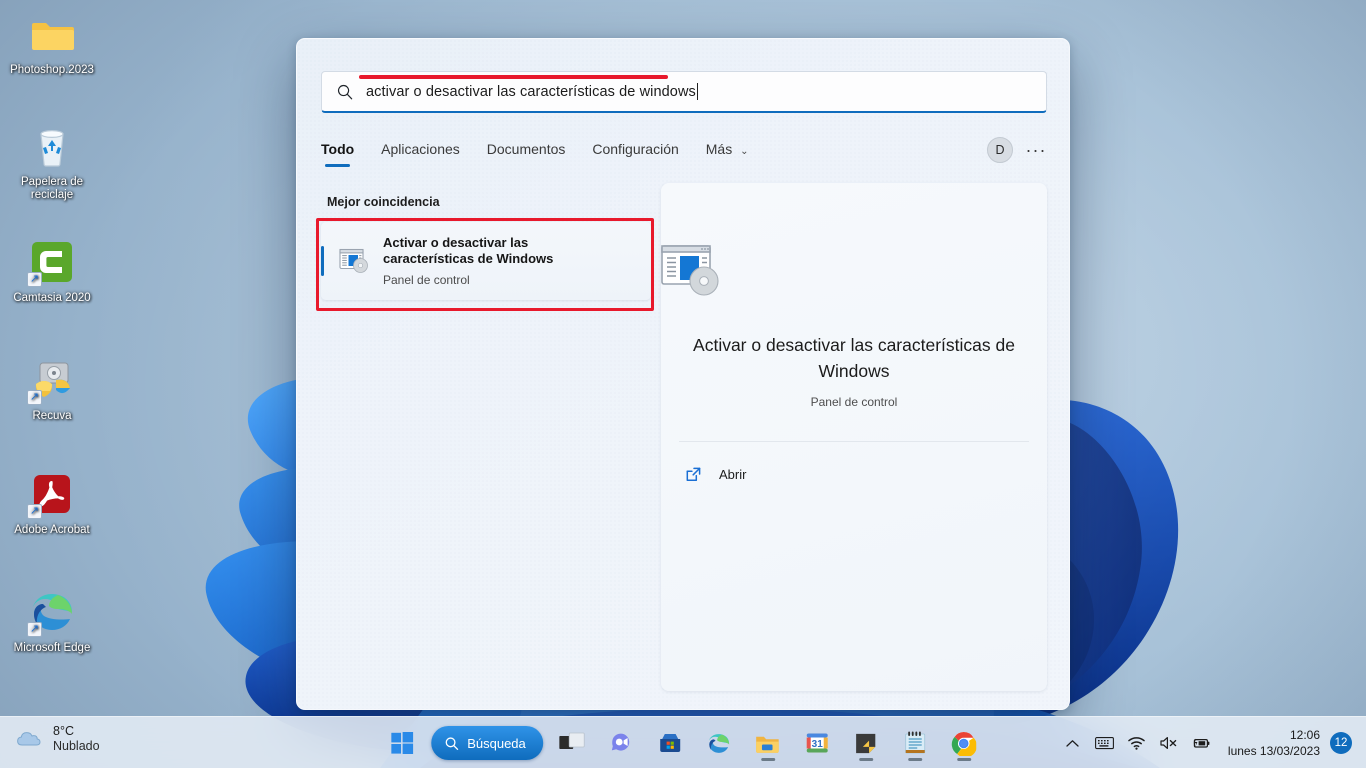 Image resolution: width=1366 pixels, height=768 pixels. I want to click on desktop-icon-camtasia-2020: ↗ Camtasia 2020, so click(52, 271).